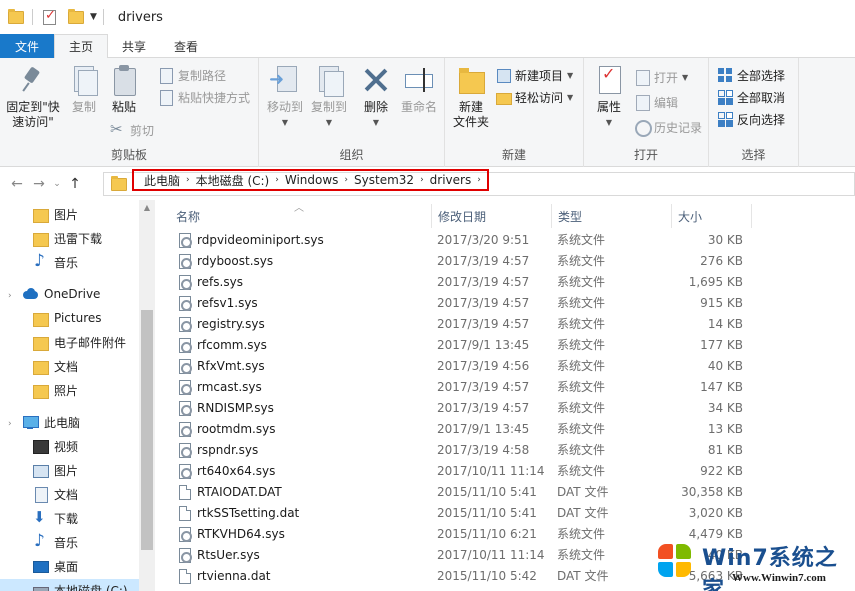 The image size is (855, 591). What do you see at coordinates (66, 446) in the screenshot?
I see `sidebar-item-label: 视频` at bounding box center [66, 446].